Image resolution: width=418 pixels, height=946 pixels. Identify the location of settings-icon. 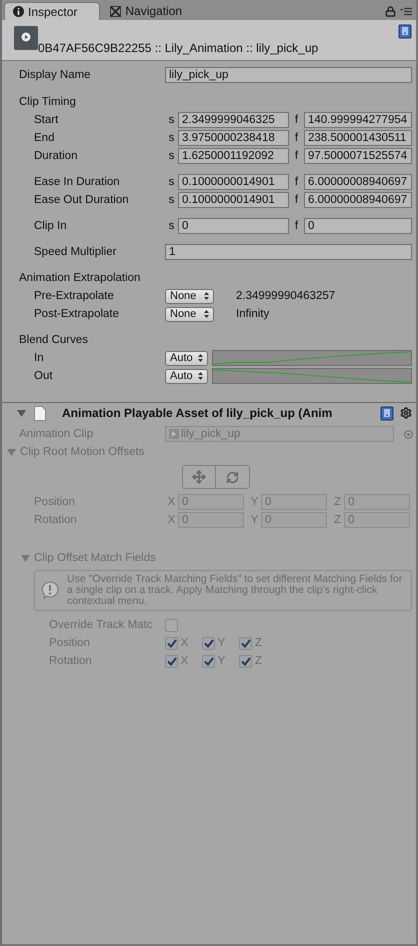
(406, 413).